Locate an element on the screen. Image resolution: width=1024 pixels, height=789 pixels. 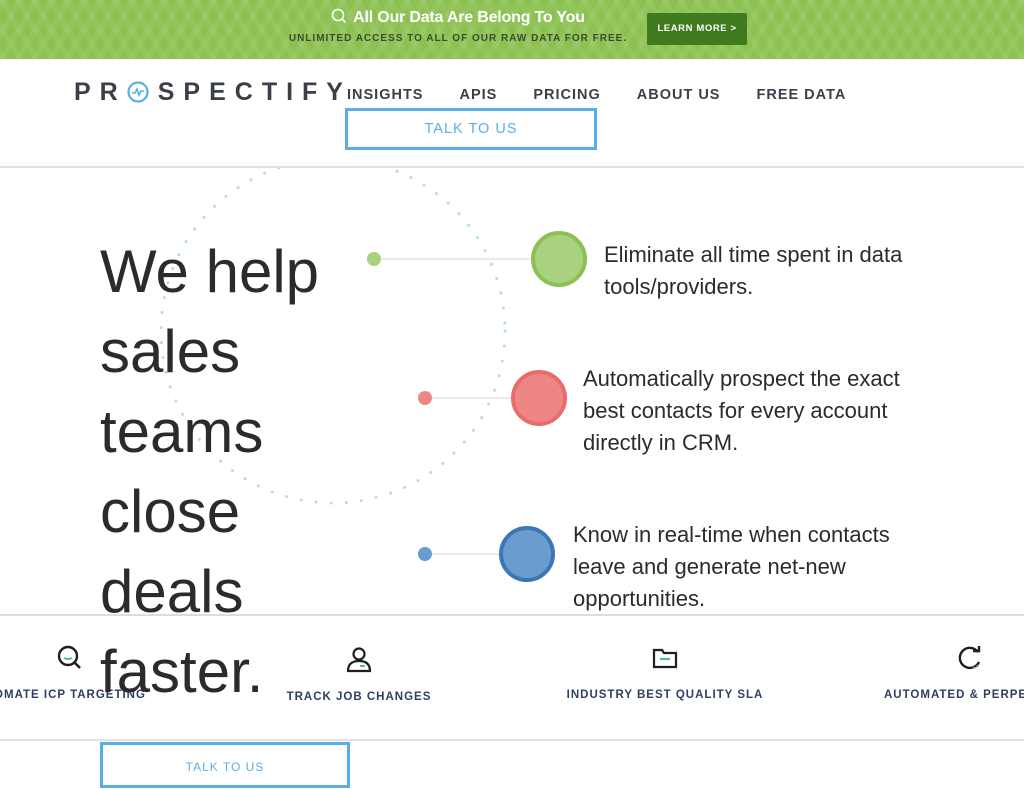
folder-icon is located at coordinates (665, 660).